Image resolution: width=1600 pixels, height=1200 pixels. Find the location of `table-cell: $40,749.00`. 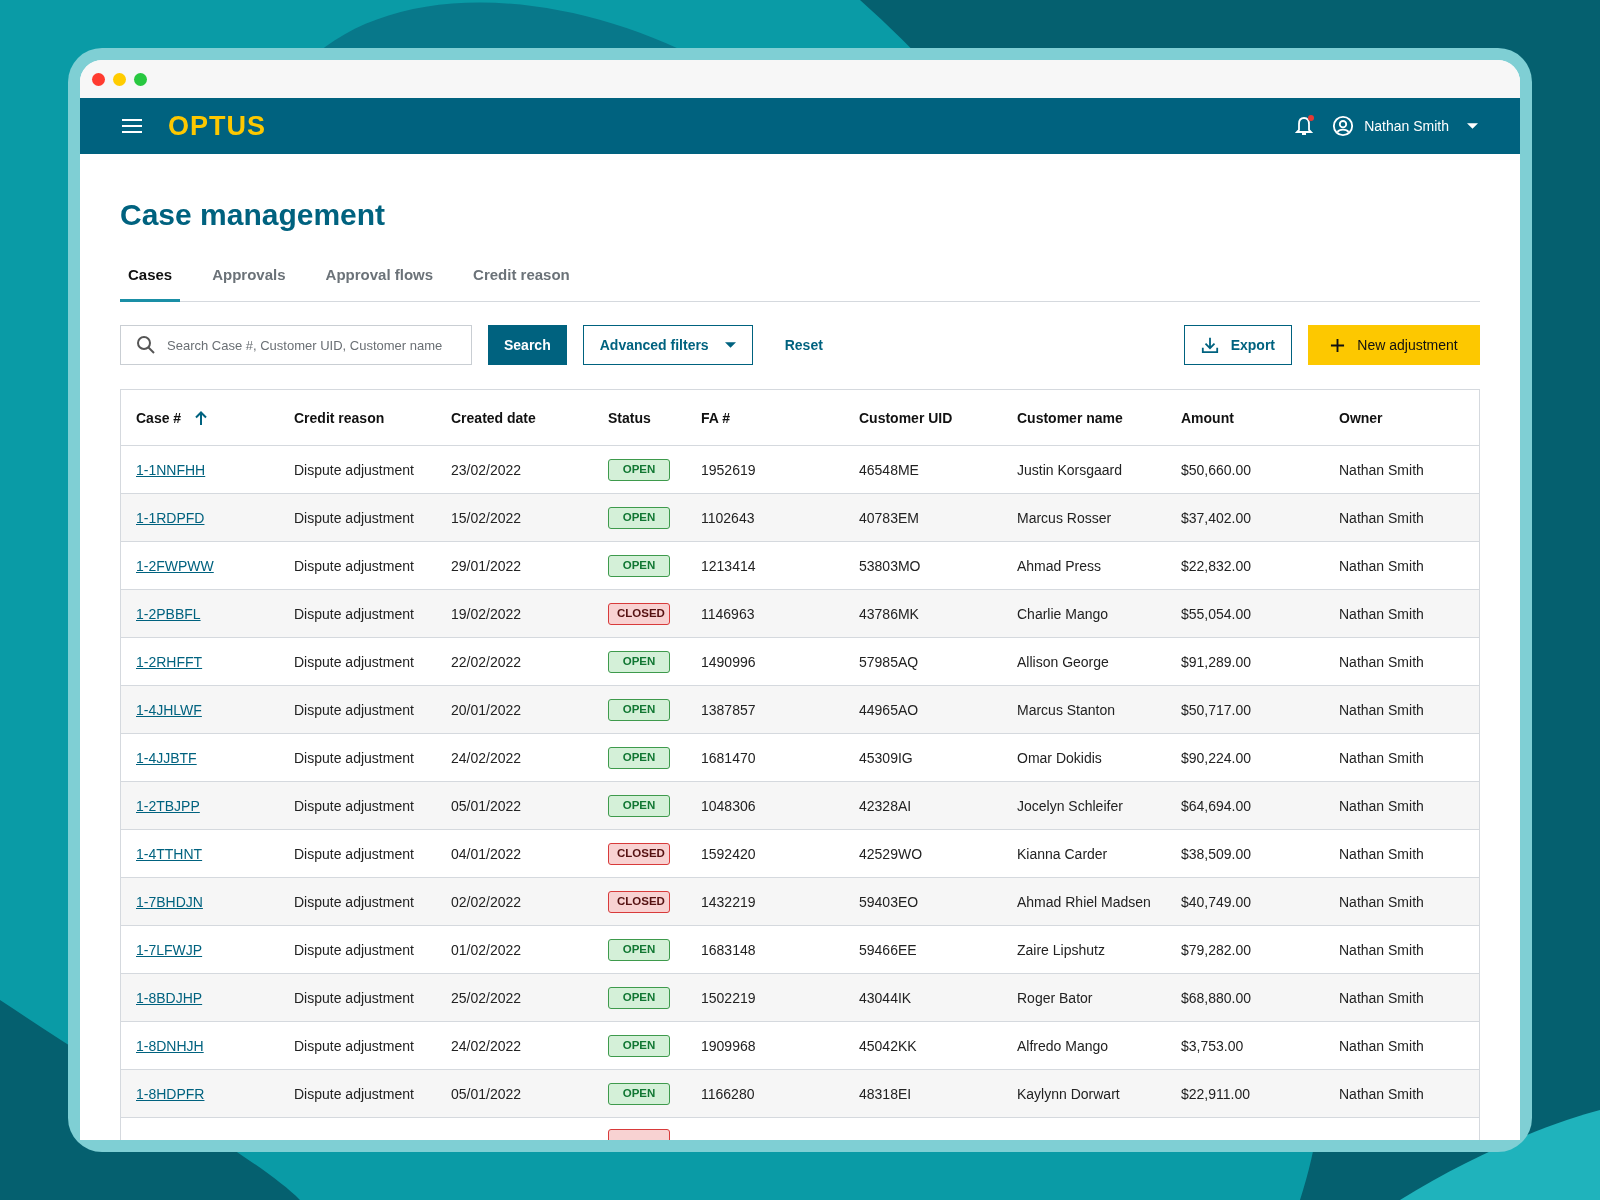

table-cell: $40,749.00 is located at coordinates (1216, 901).